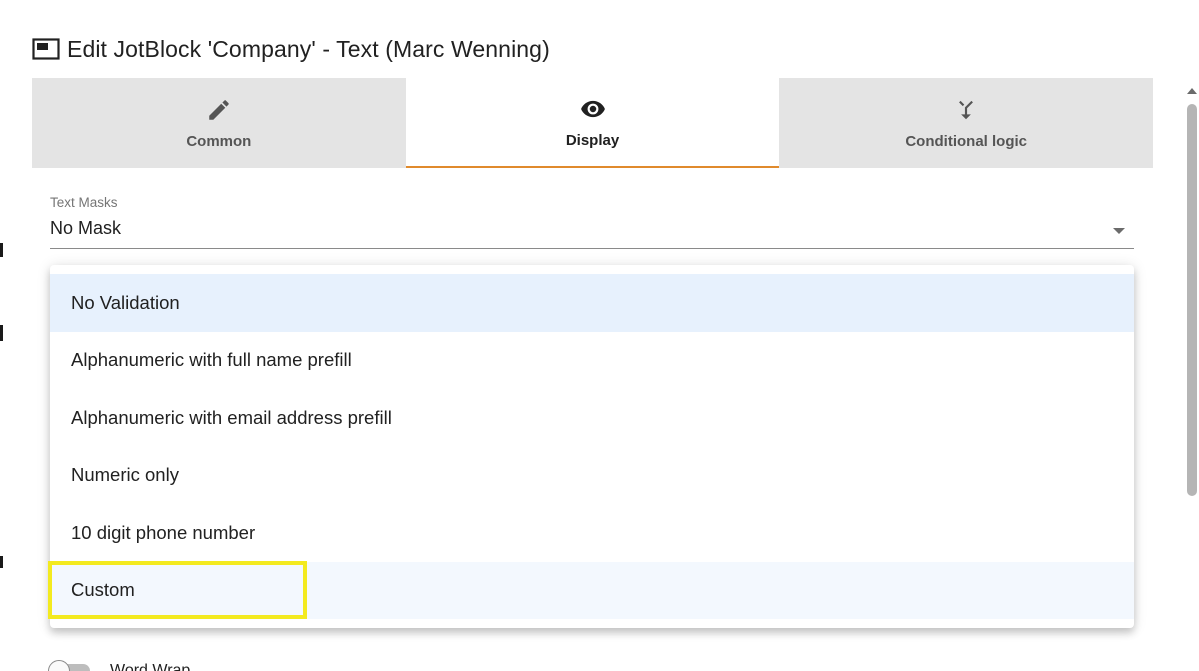  What do you see at coordinates (150, 666) in the screenshot?
I see `word-wrap-label: Word Wrap` at bounding box center [150, 666].